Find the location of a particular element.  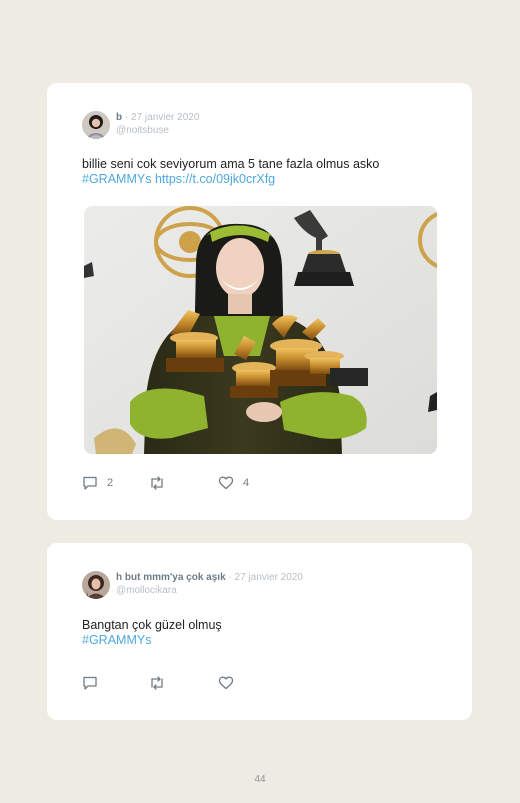

meta-line: b · 27 janvier 2020 is located at coordinates (157, 118).